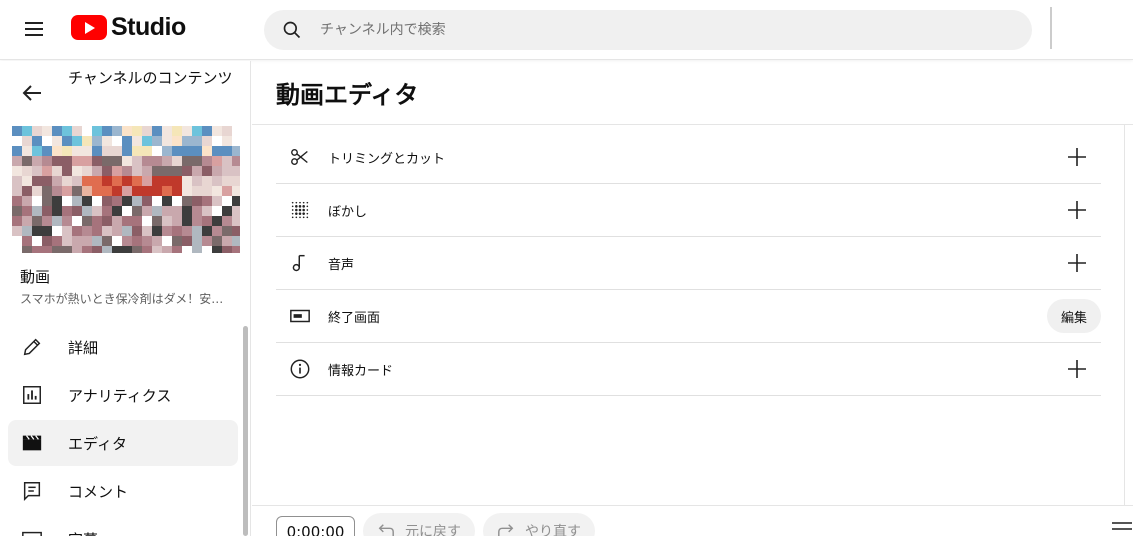 The image size is (1133, 536). What do you see at coordinates (148, 26) in the screenshot?
I see `logo-text: Studio` at bounding box center [148, 26].